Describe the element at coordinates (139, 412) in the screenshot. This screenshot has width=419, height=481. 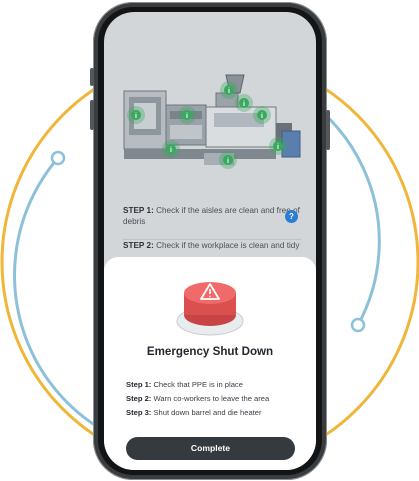
I see `step-label: Step 3:` at that location.